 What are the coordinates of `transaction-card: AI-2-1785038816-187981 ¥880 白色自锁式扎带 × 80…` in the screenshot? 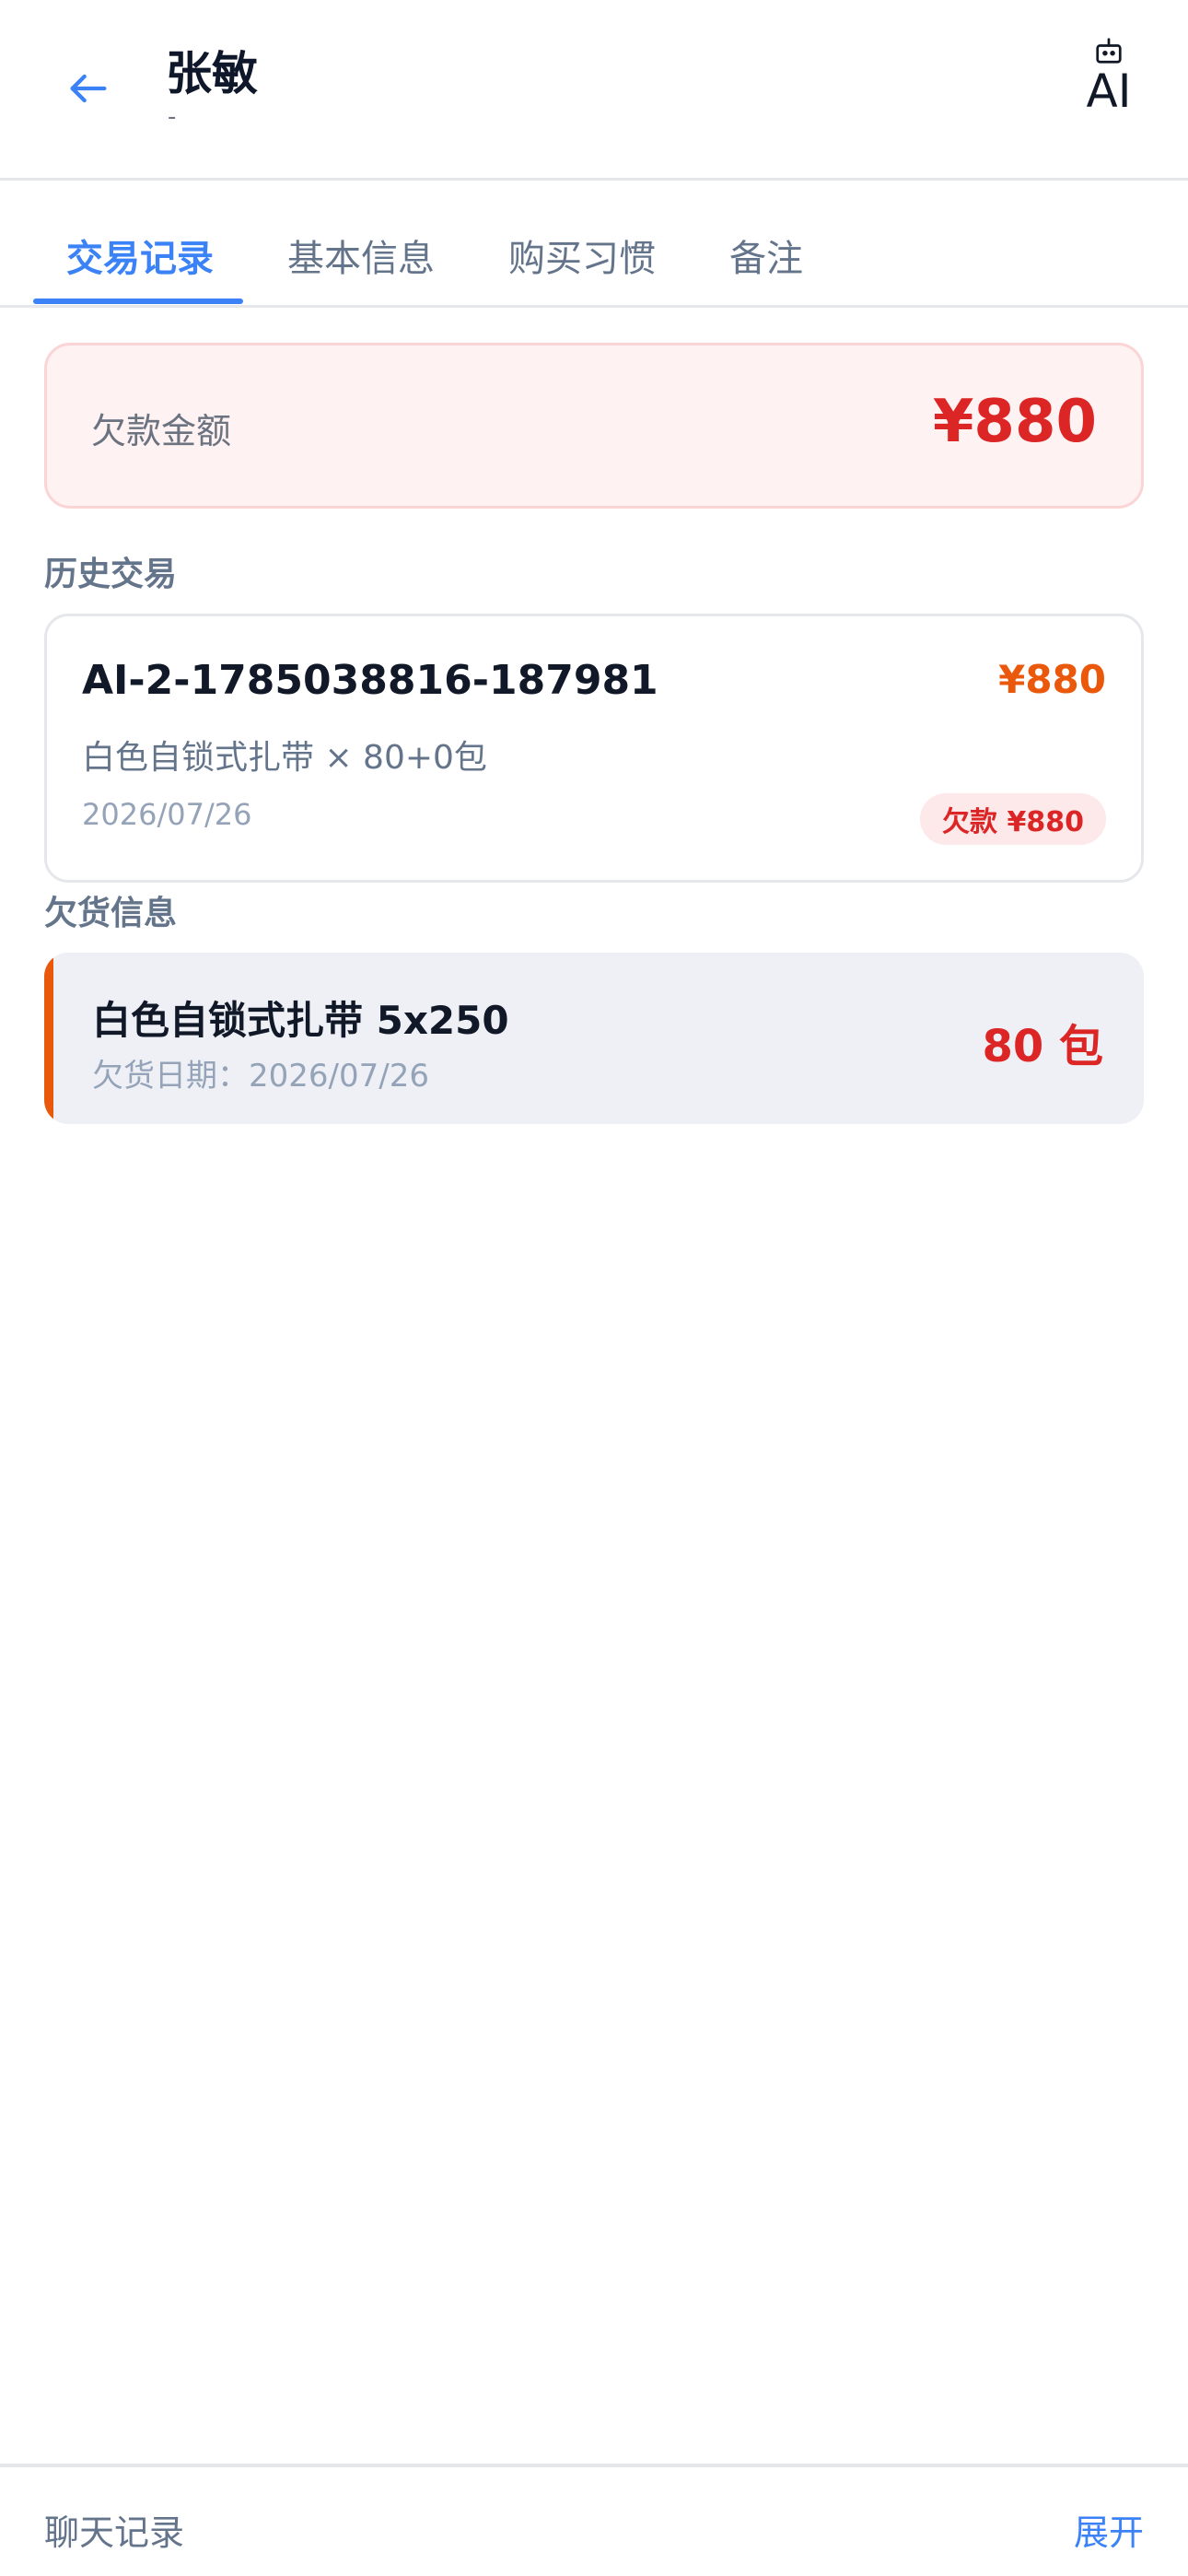 It's located at (594, 748).